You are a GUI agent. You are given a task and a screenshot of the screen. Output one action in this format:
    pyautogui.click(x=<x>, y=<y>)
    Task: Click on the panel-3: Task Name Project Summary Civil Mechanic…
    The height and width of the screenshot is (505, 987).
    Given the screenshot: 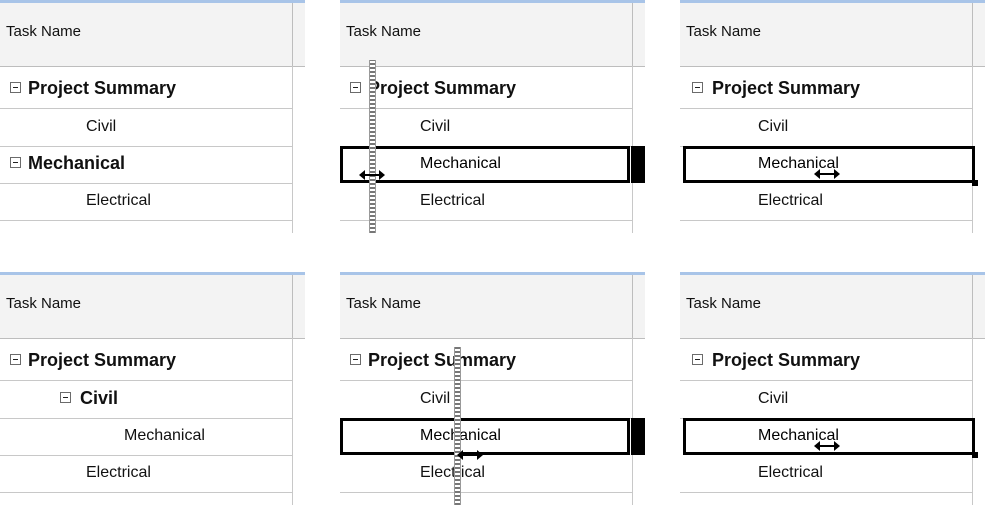 What is the action you would take?
    pyautogui.click(x=832, y=116)
    